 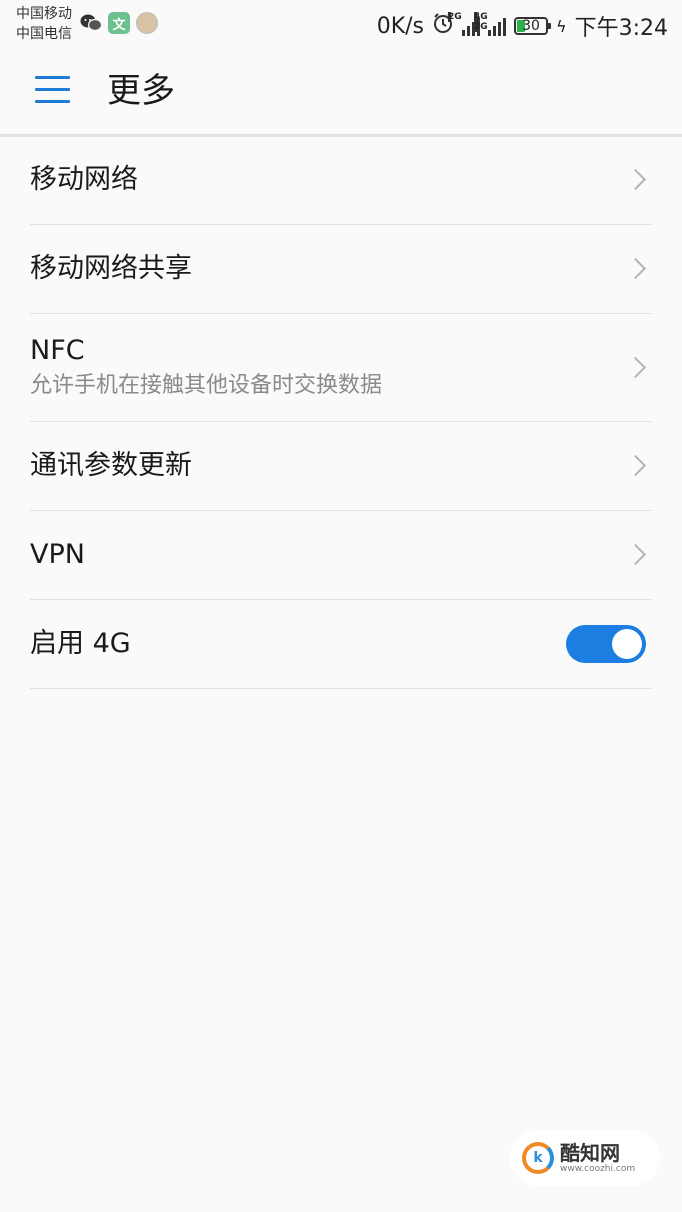 What do you see at coordinates (621, 28) in the screenshot?
I see `clock: 下午3:24` at bounding box center [621, 28].